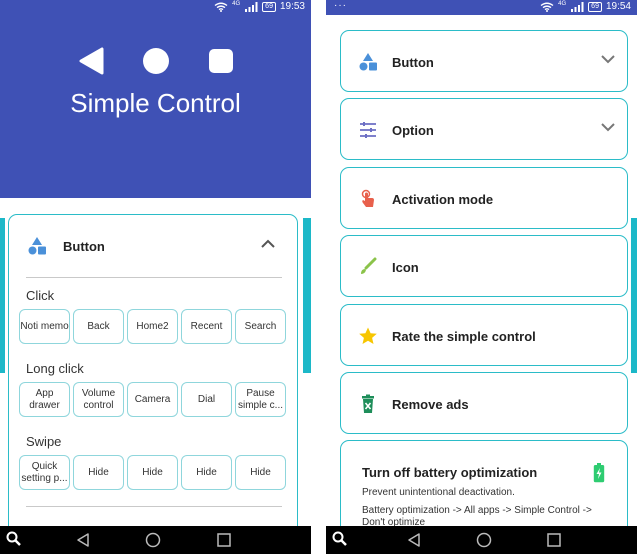 This screenshot has height=554, width=637. I want to click on option-button: Volume control, so click(98, 399).